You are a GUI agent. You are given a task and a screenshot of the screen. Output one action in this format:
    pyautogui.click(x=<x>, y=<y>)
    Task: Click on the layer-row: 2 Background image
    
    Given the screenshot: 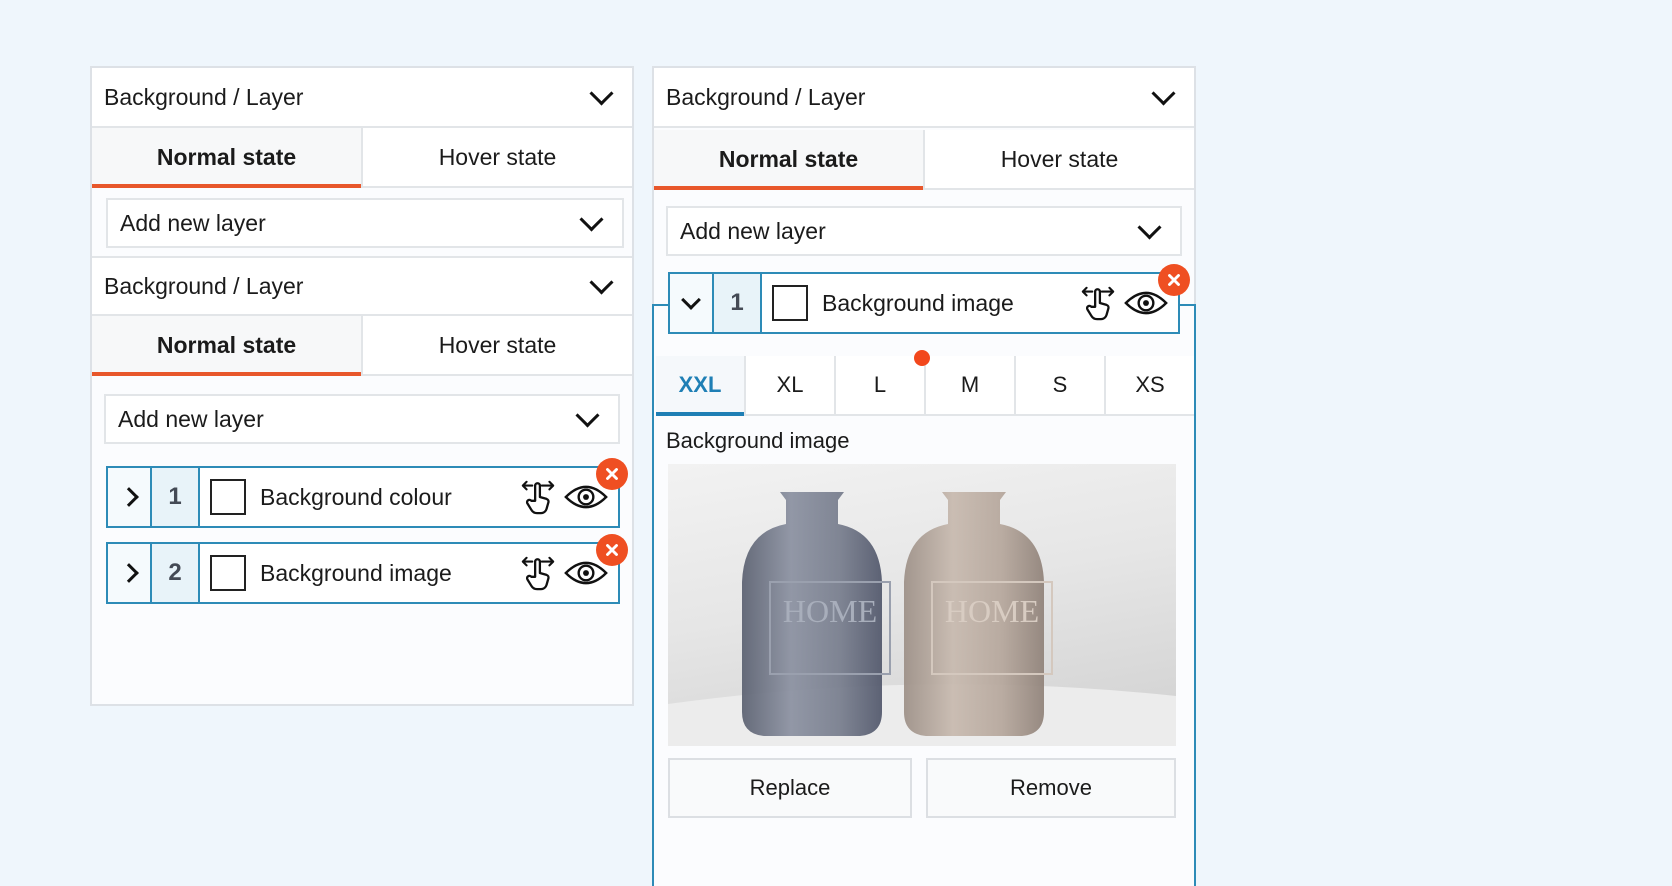 What is the action you would take?
    pyautogui.click(x=363, y=573)
    